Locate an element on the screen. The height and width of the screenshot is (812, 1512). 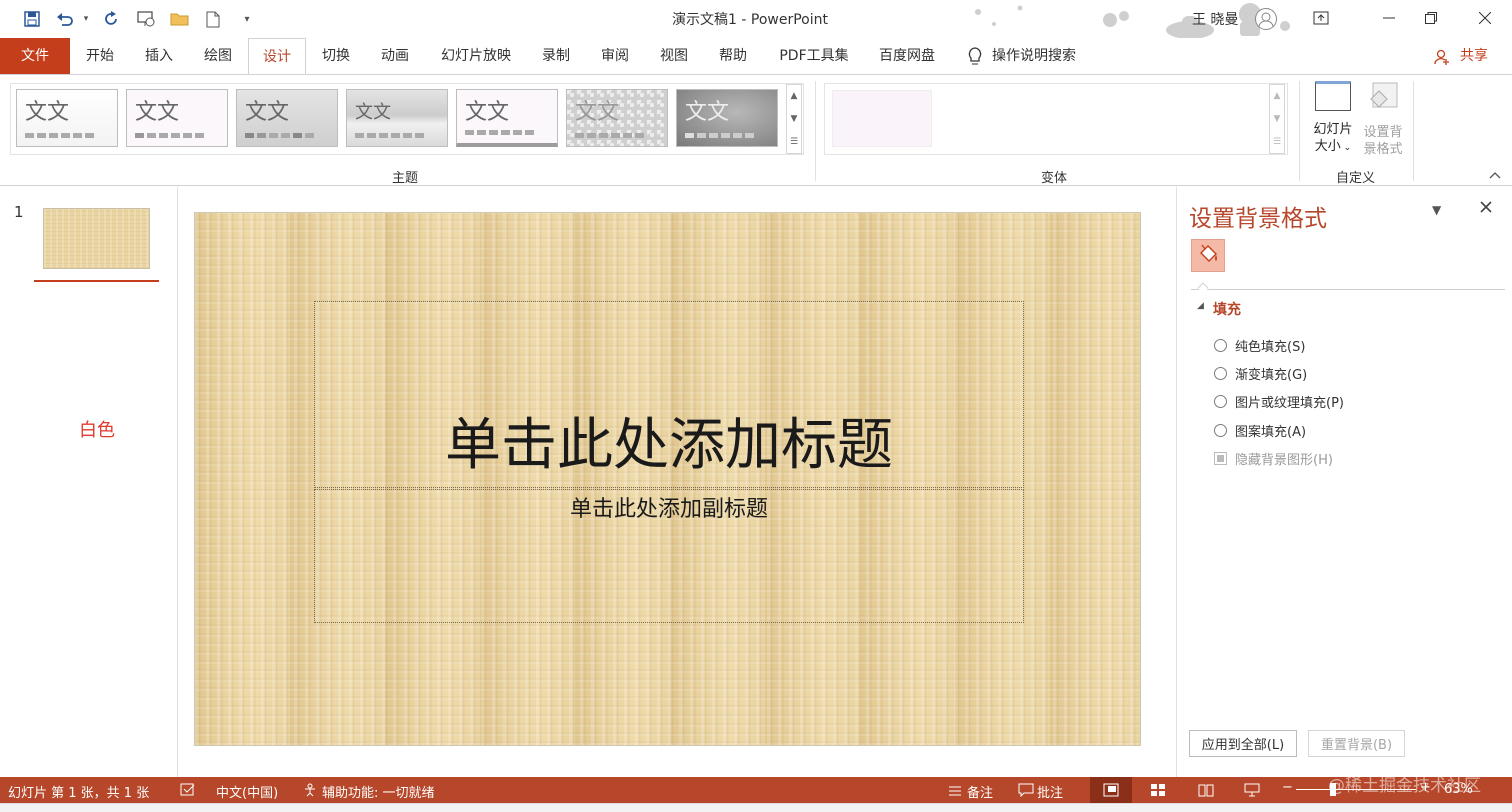
undo-icon is located at coordinates (65, 19).